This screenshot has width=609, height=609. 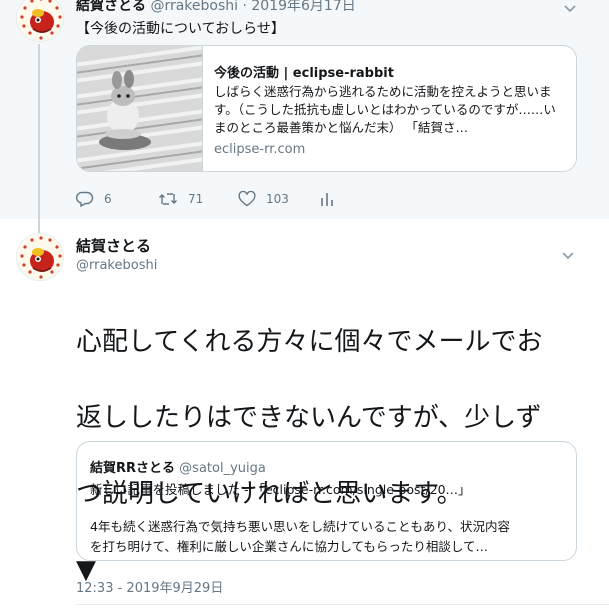 I want to click on heart-icon, so click(x=247, y=199).